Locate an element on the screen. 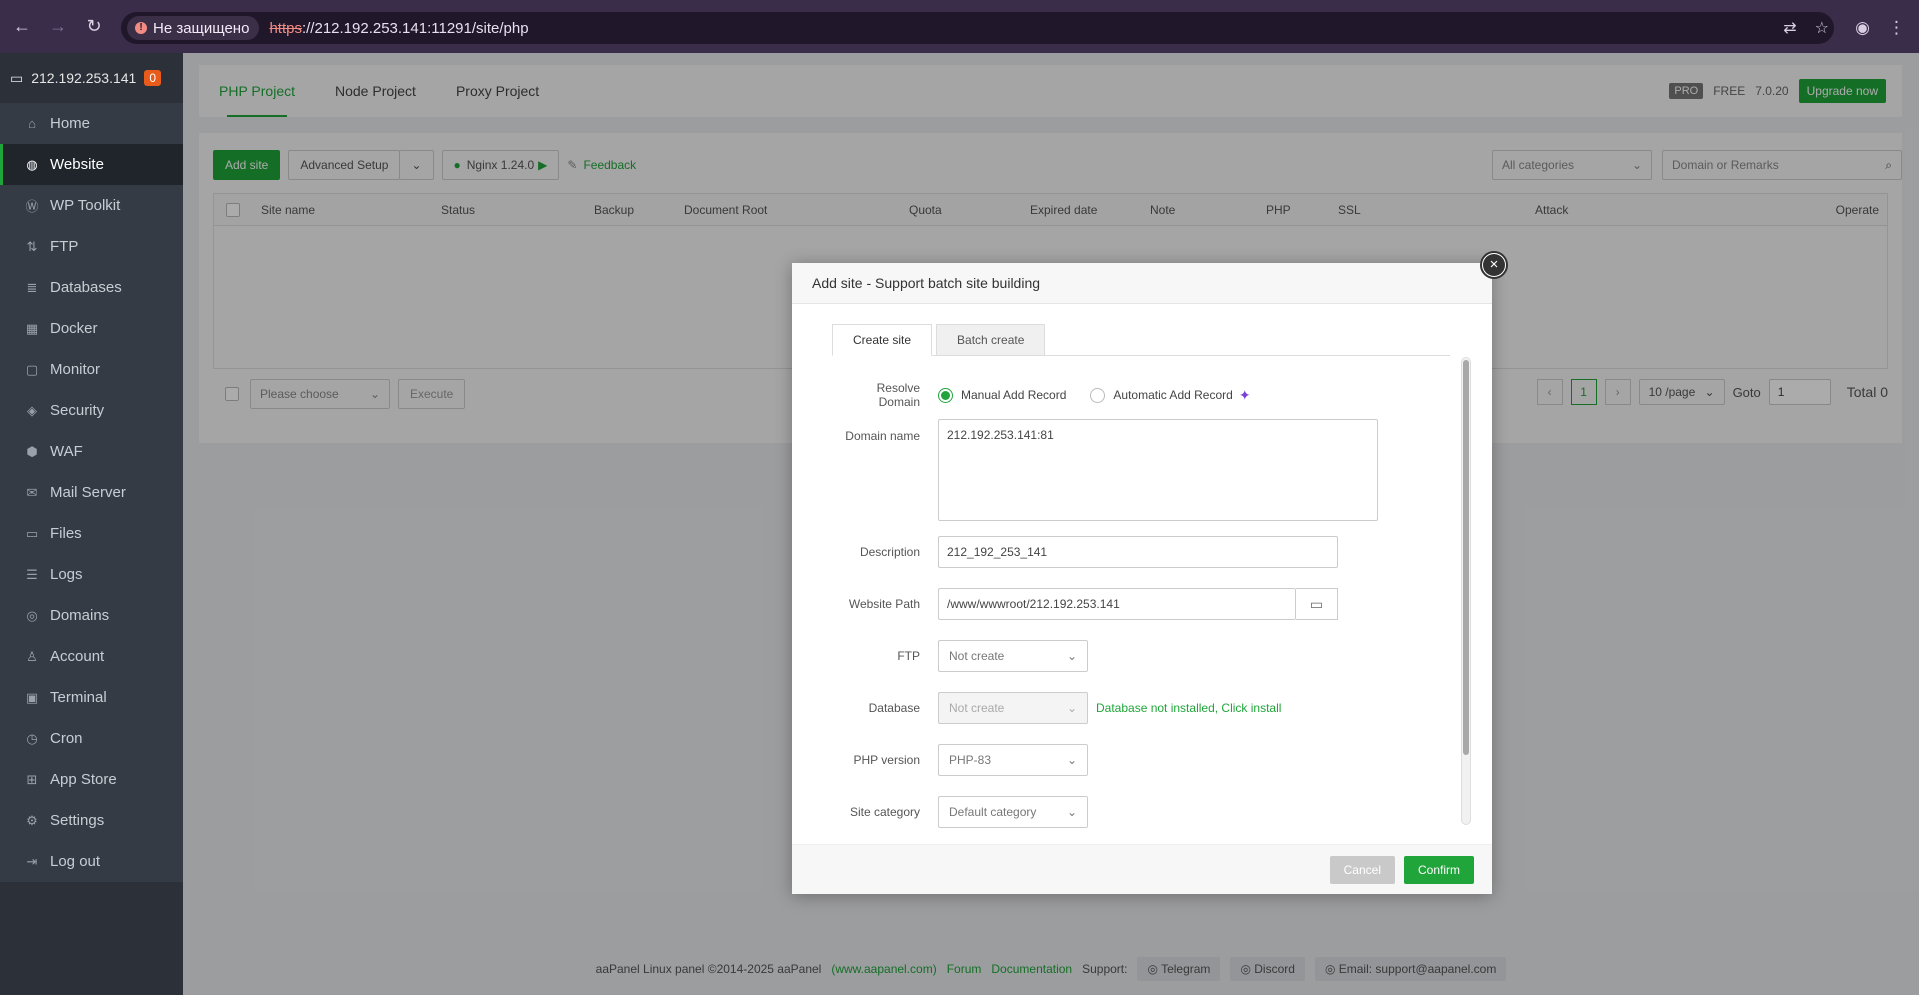  sidebar-item-account: ♙ Account is located at coordinates (91, 656).